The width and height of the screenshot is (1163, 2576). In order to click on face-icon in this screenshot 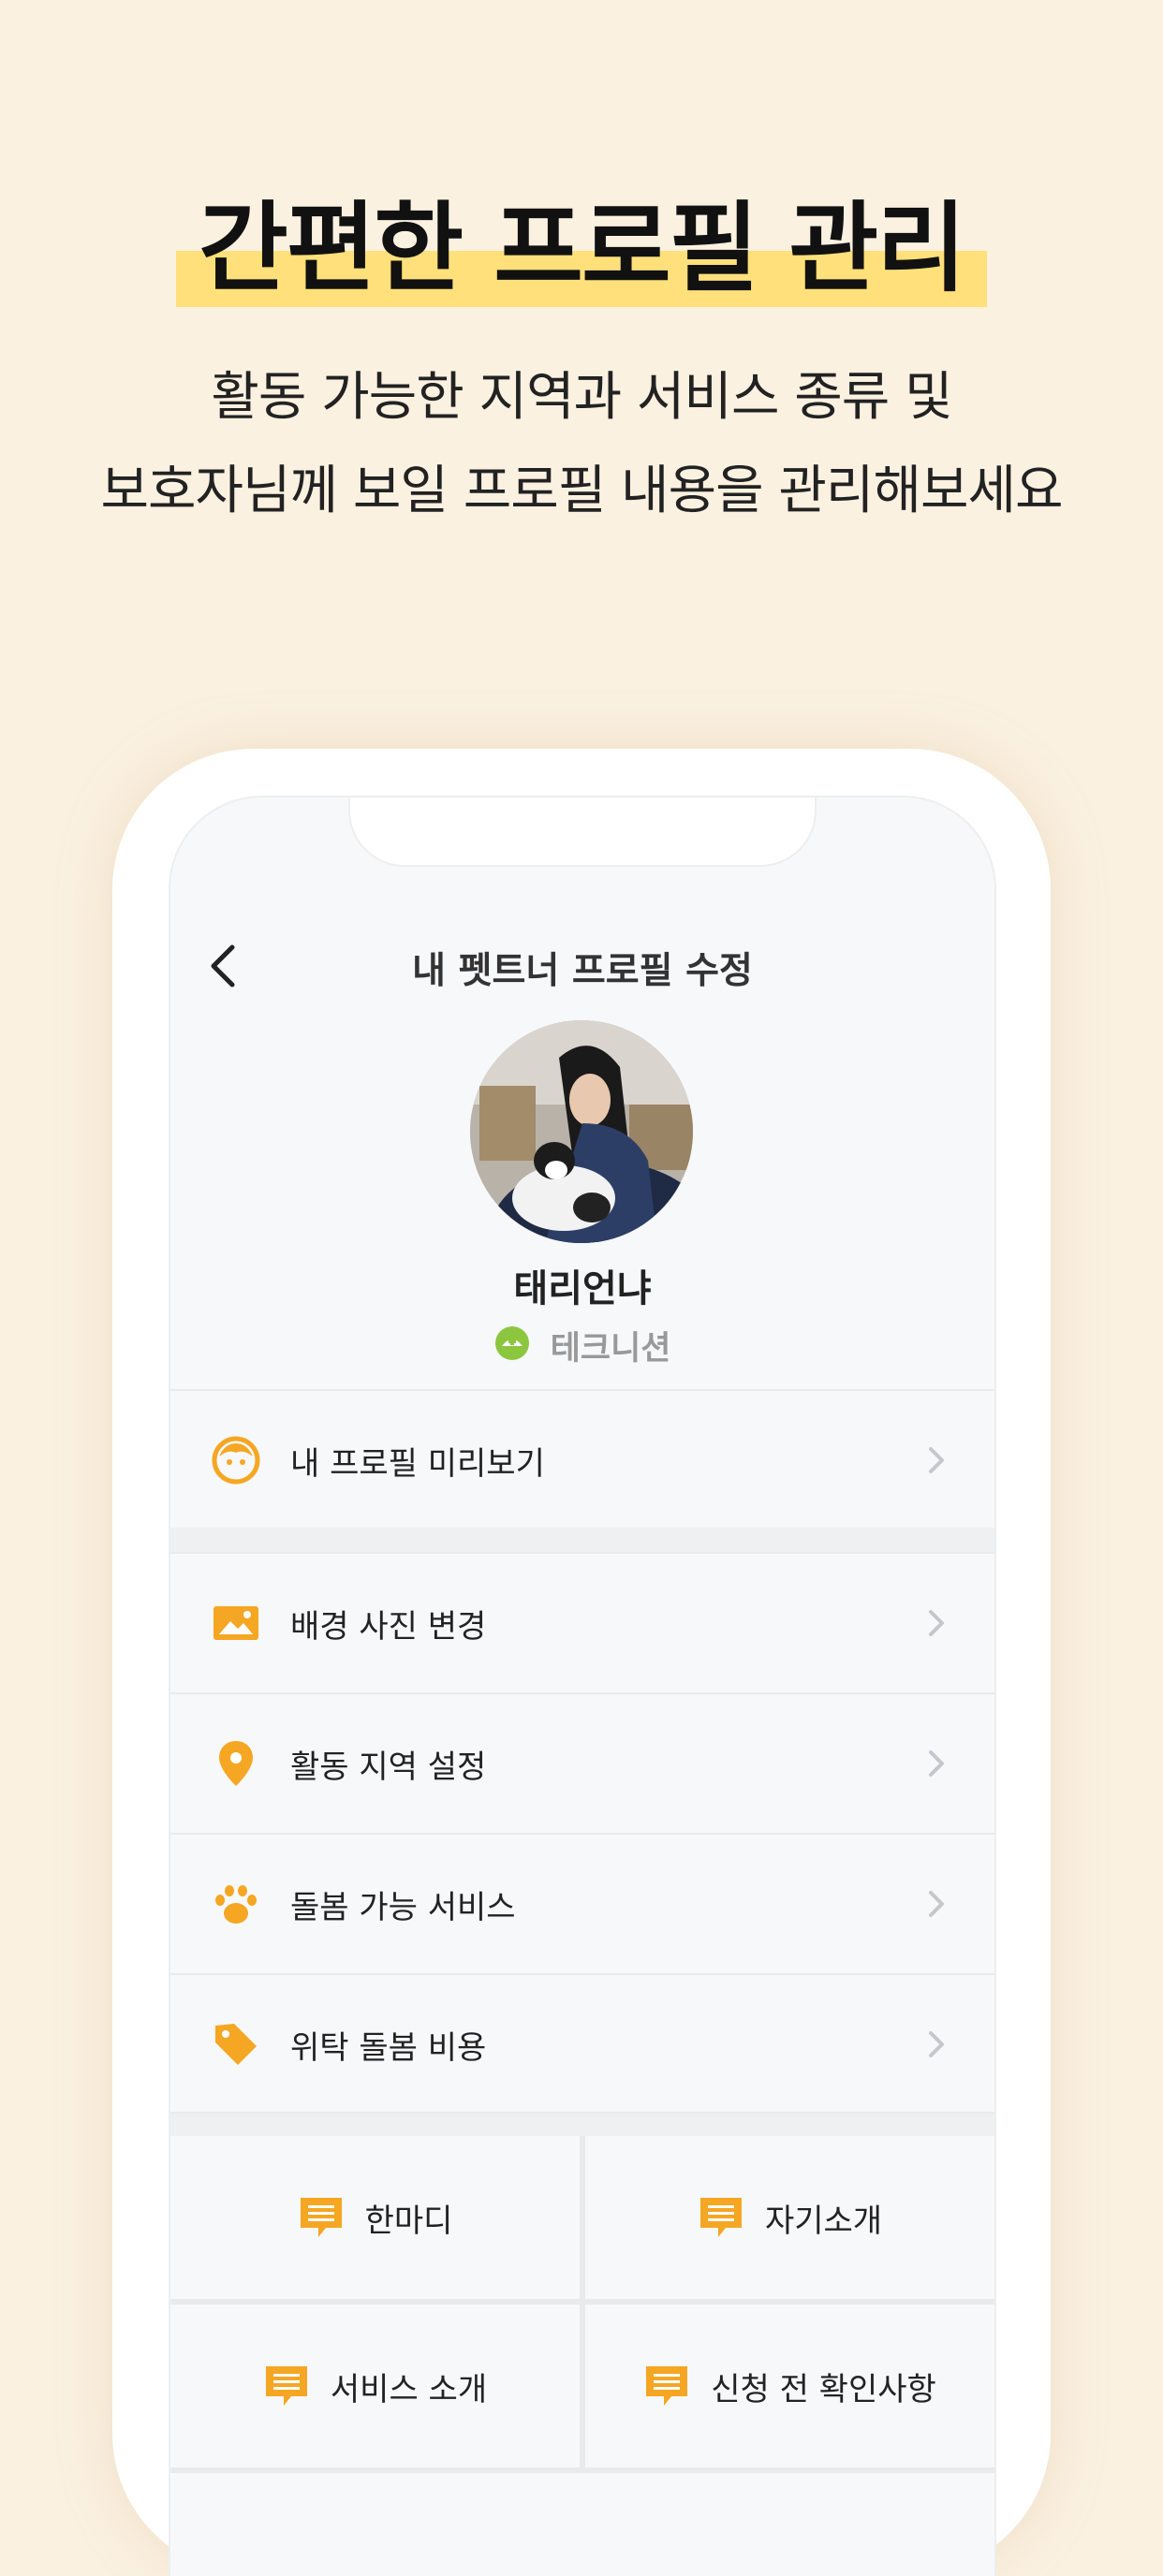, I will do `click(236, 1460)`.